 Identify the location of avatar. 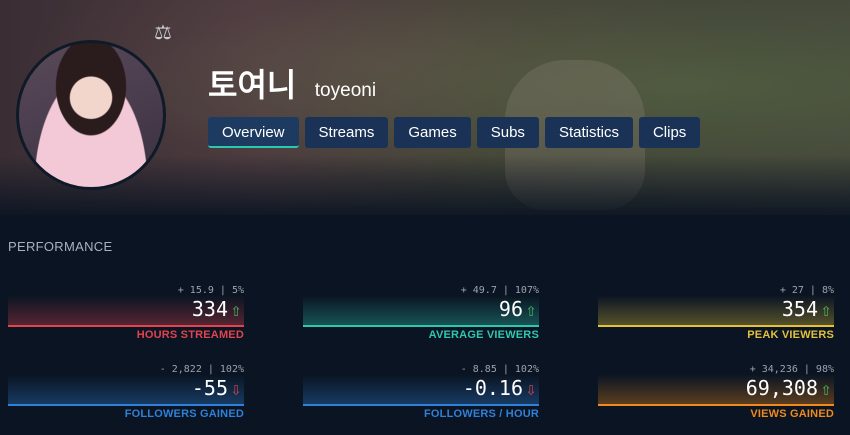
(91, 115).